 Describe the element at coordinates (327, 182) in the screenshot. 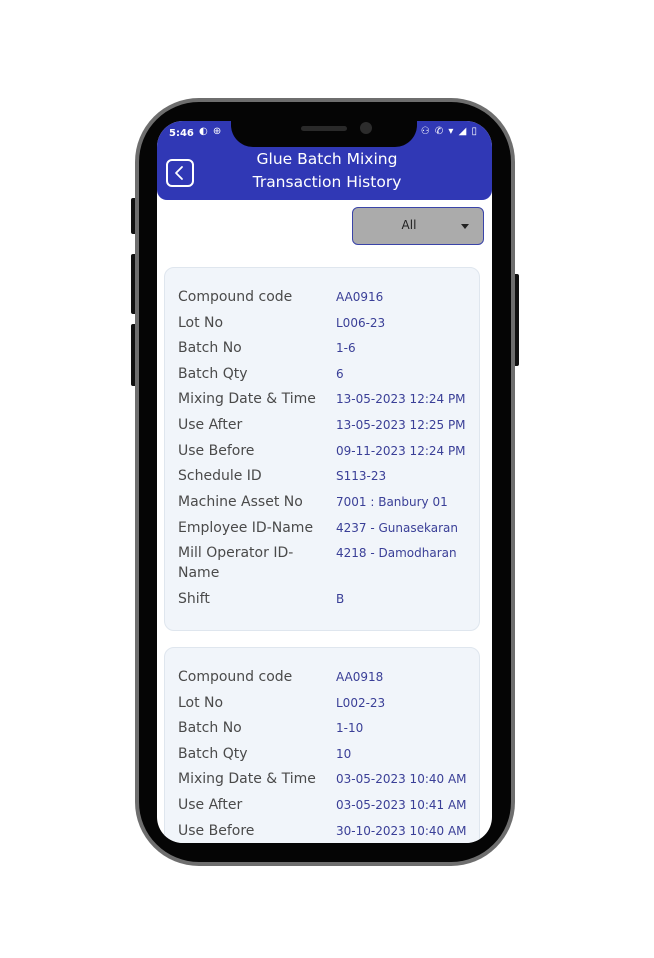

I see `page-title-line-2: Transaction History` at that location.